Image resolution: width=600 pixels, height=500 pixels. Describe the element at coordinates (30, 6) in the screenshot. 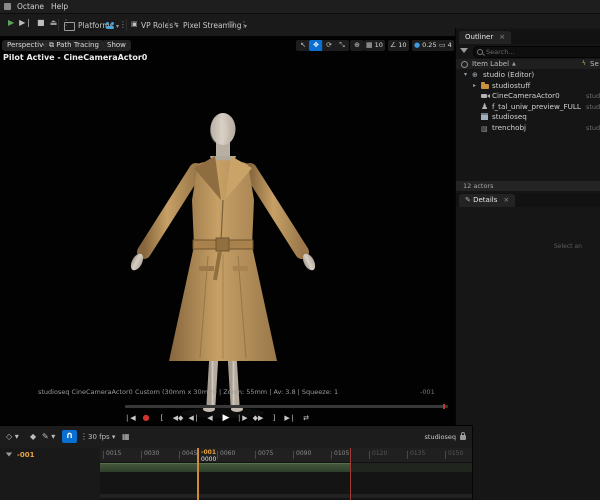

I see `menu-octane: Octane` at that location.